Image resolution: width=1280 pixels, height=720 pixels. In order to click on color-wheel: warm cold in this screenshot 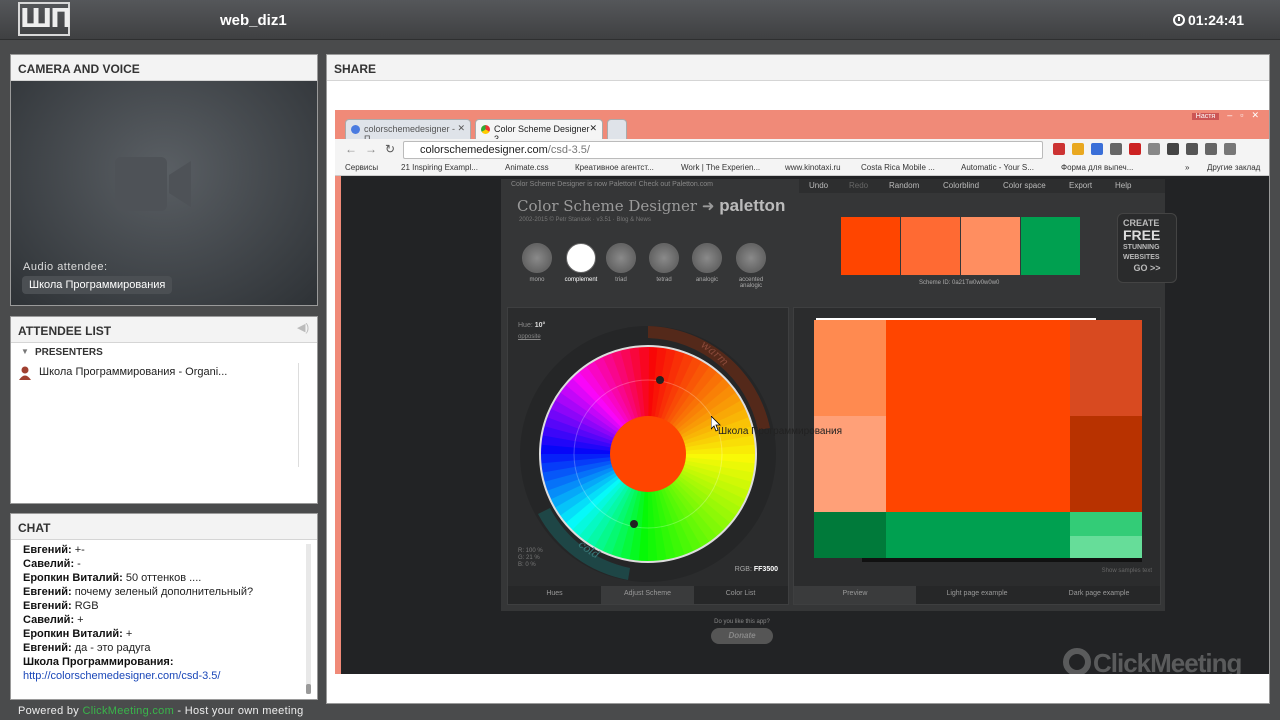, I will do `click(648, 448)`.